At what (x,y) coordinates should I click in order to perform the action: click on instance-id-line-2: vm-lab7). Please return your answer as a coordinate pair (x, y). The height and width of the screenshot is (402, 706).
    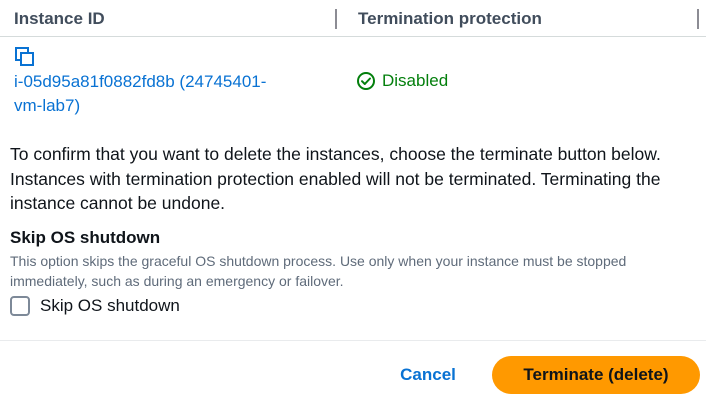
    Looking at the image, I should click on (47, 105).